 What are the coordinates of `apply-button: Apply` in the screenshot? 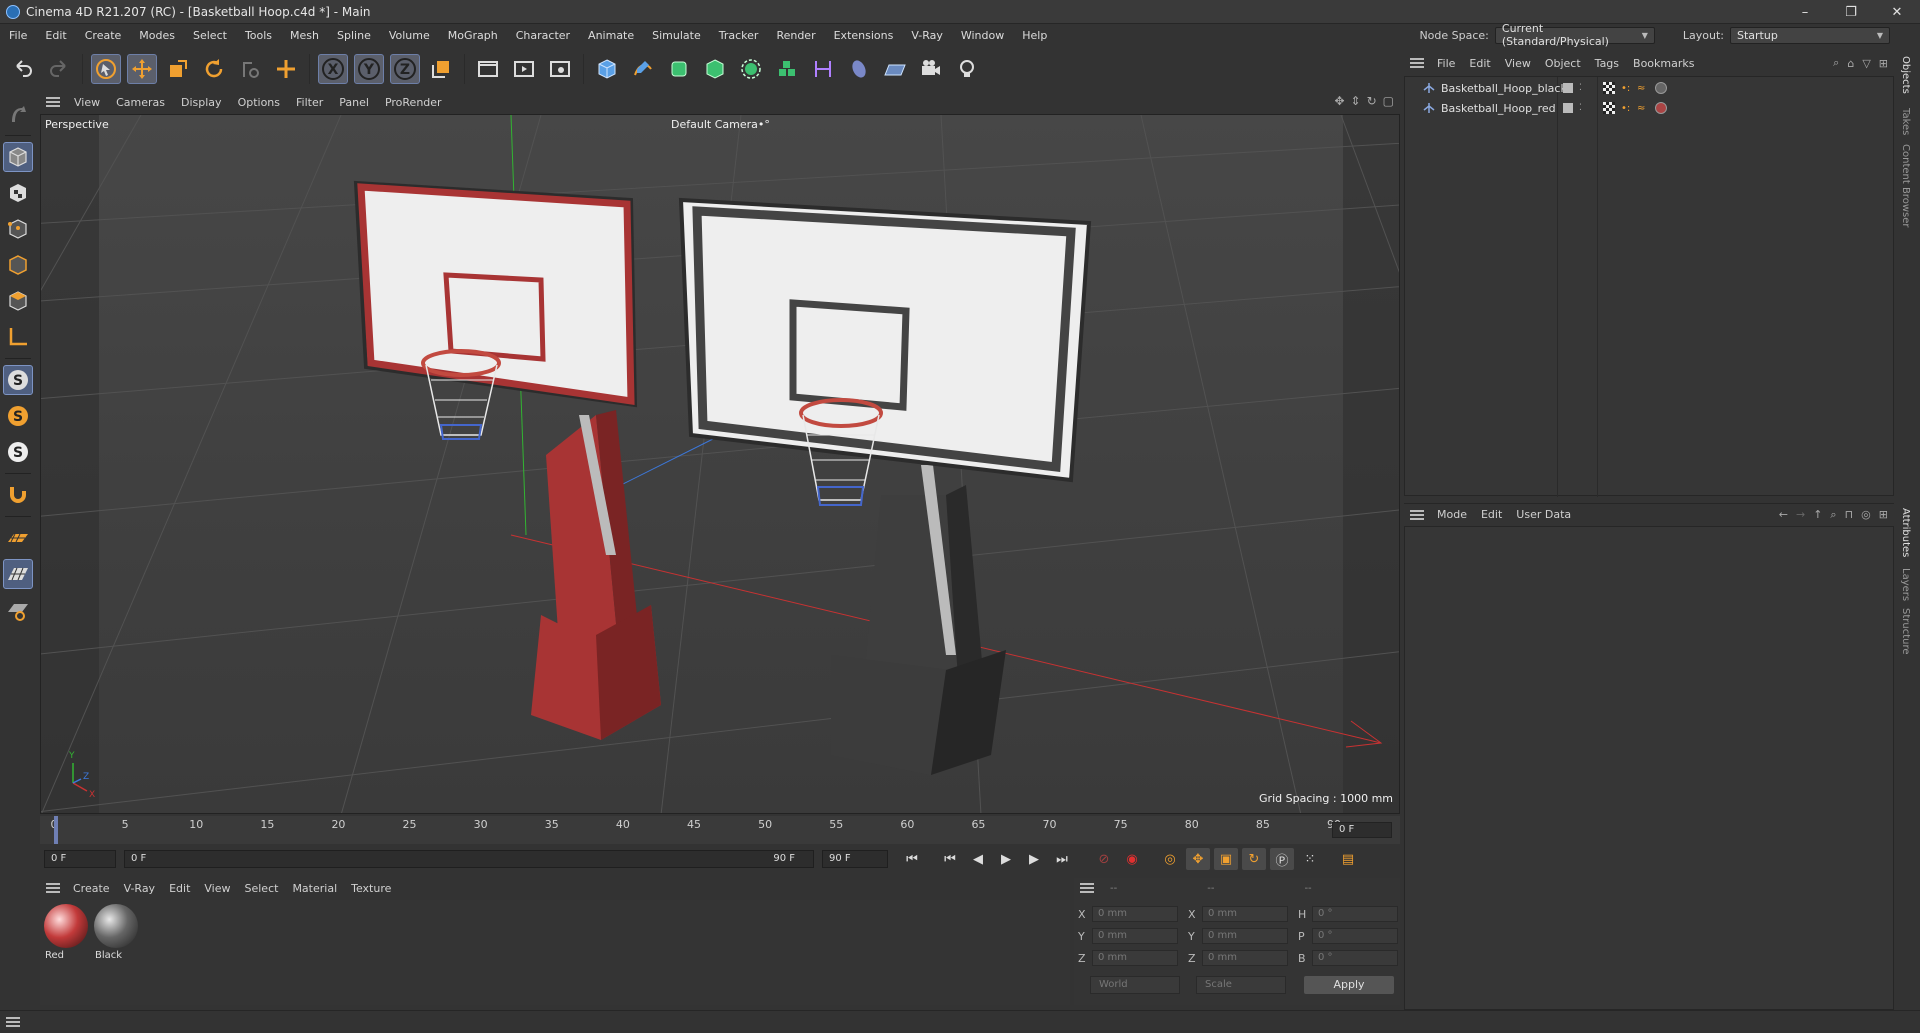 It's located at (1349, 985).